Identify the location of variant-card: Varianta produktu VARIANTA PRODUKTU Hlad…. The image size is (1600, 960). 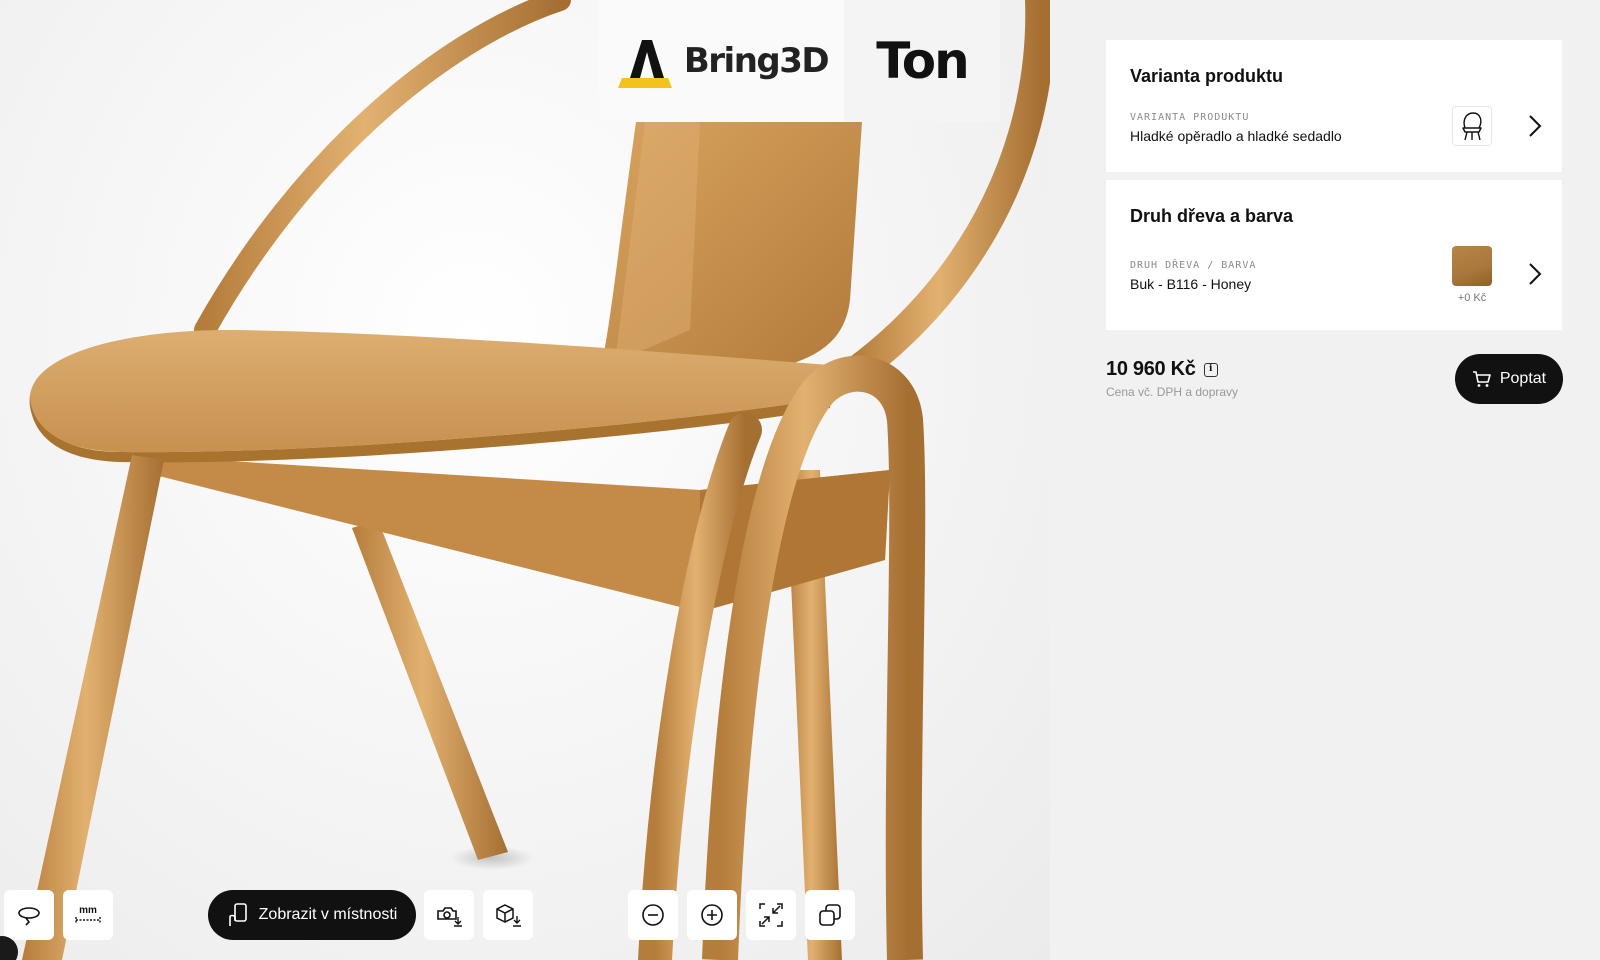
(1334, 106).